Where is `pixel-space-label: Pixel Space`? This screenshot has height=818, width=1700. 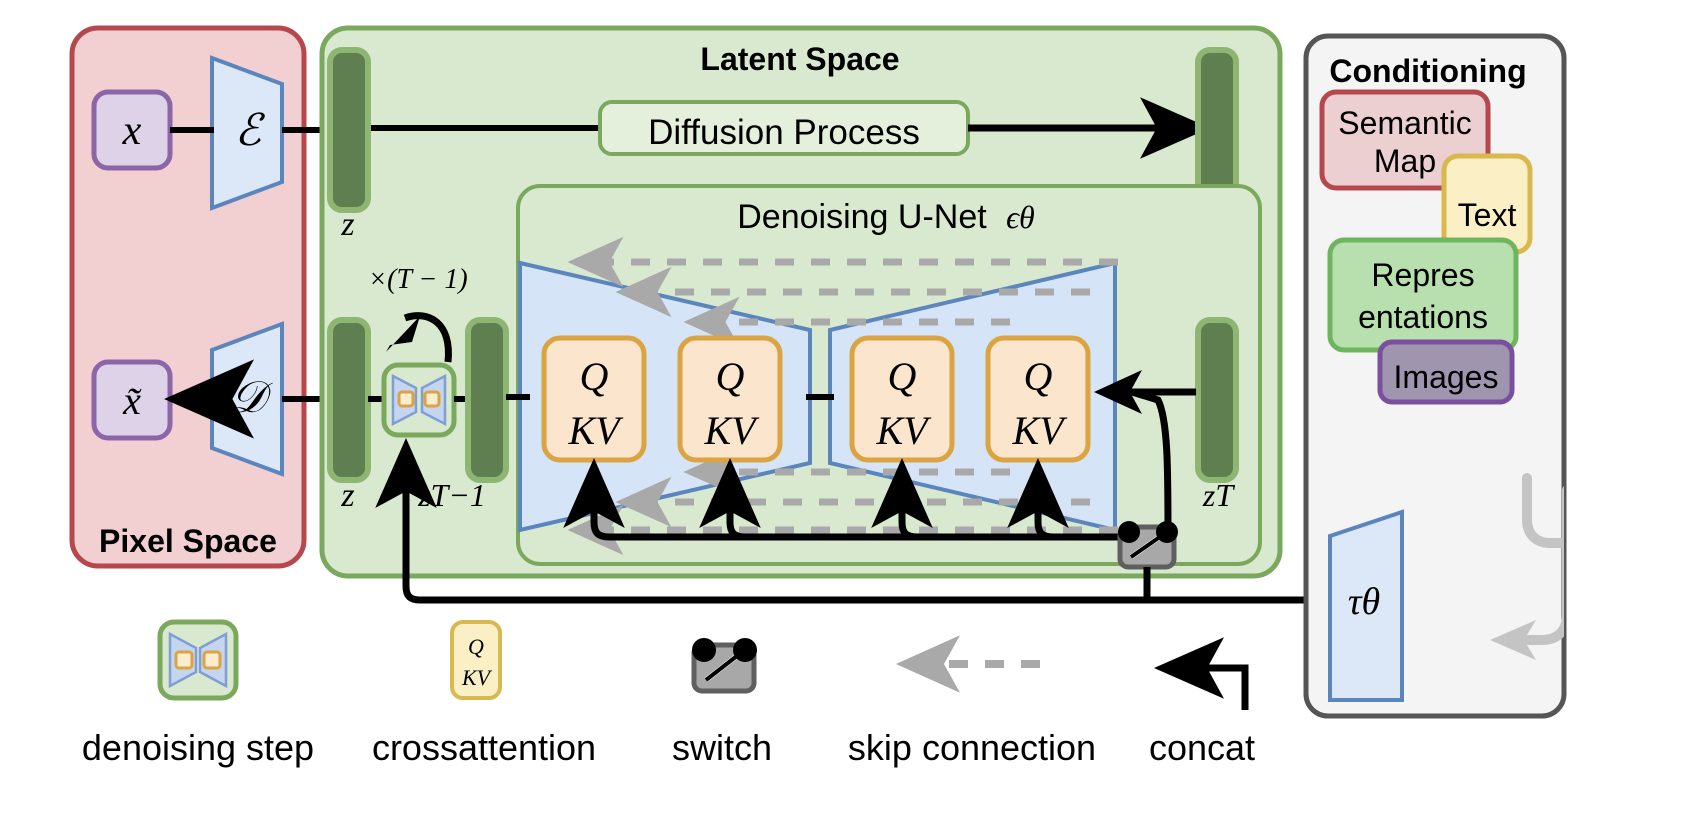
pixel-space-label: Pixel Space is located at coordinates (188, 541).